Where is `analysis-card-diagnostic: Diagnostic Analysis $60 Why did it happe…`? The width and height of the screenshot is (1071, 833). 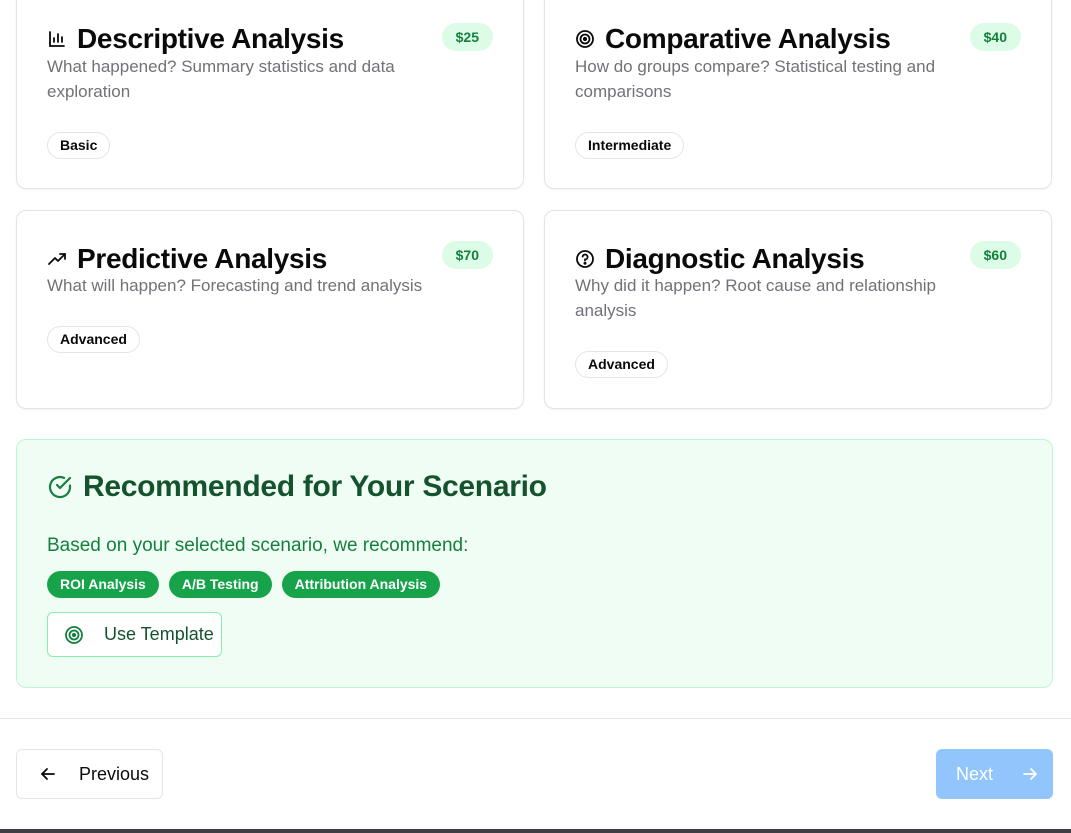 analysis-card-diagnostic: Diagnostic Analysis $60 Why did it happe… is located at coordinates (798, 309).